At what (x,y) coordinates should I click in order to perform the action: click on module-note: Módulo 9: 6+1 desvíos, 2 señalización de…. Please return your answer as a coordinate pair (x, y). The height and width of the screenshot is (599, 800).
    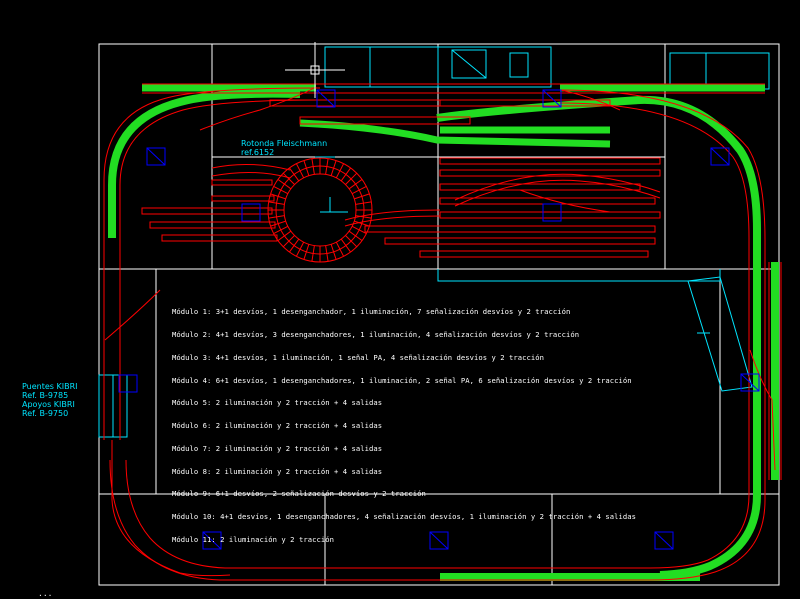
    Looking at the image, I should click on (299, 494).